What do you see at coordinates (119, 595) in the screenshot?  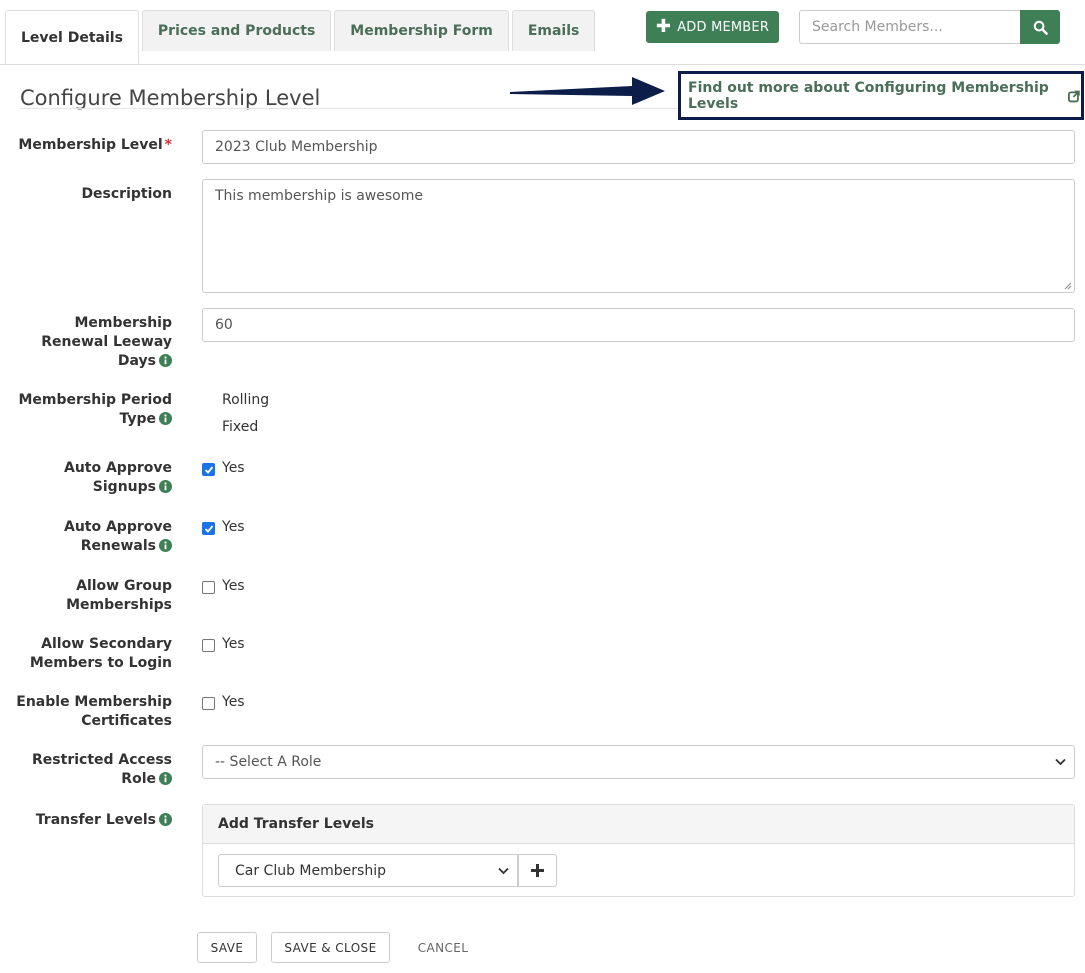 I see `allow-group-memberships-label: Allow Group Memberships` at bounding box center [119, 595].